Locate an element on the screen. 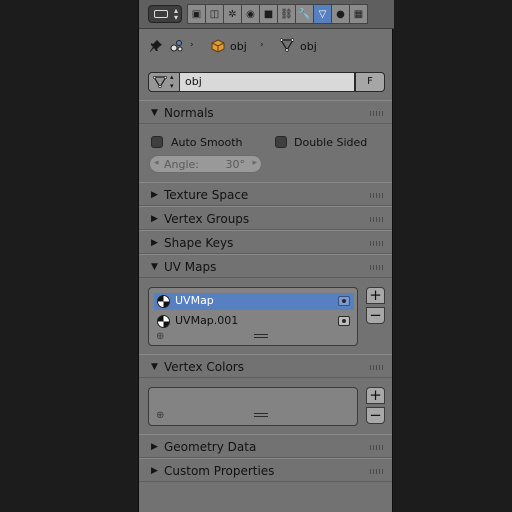 The height and width of the screenshot is (512, 512). scene-icon: ✲ is located at coordinates (232, 14).